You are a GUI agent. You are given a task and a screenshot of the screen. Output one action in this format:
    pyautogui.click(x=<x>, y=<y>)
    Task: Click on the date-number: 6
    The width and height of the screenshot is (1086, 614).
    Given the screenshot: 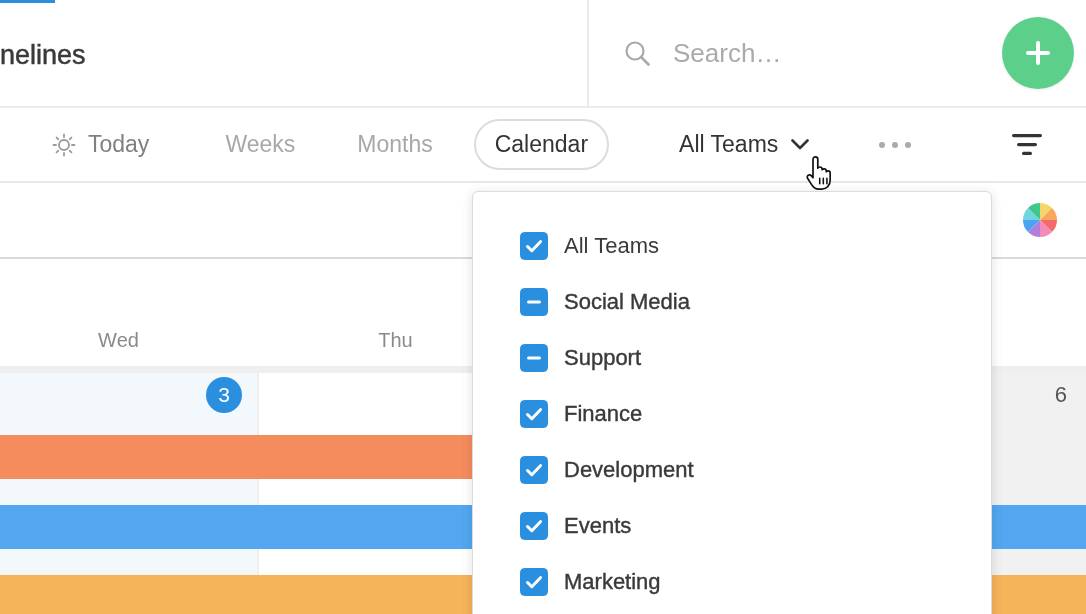 What is the action you would take?
    pyautogui.click(x=1061, y=395)
    